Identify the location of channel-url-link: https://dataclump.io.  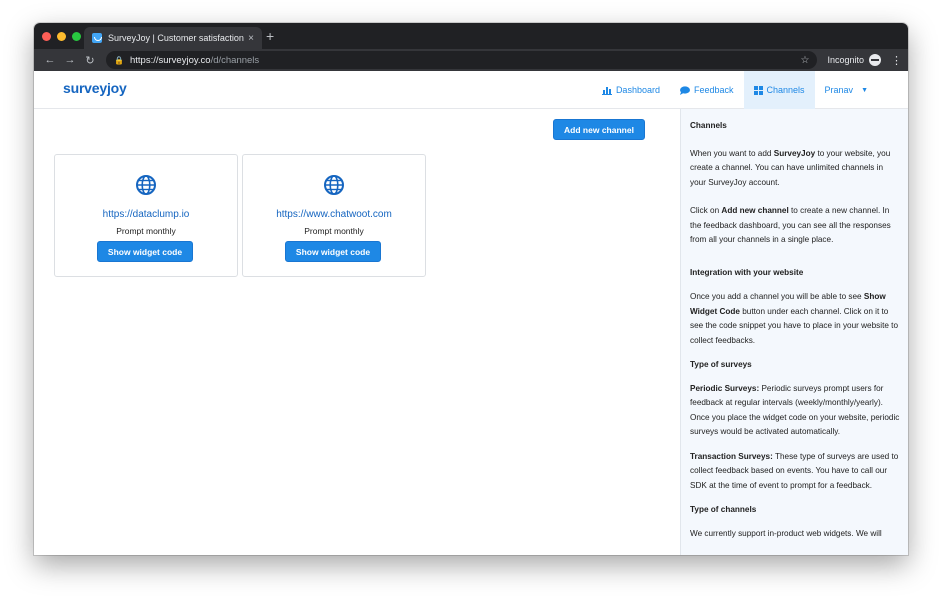
(146, 214).